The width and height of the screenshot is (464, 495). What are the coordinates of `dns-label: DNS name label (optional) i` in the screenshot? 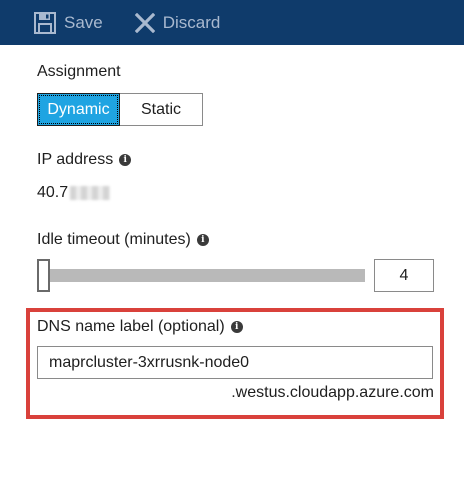 It's located at (140, 327).